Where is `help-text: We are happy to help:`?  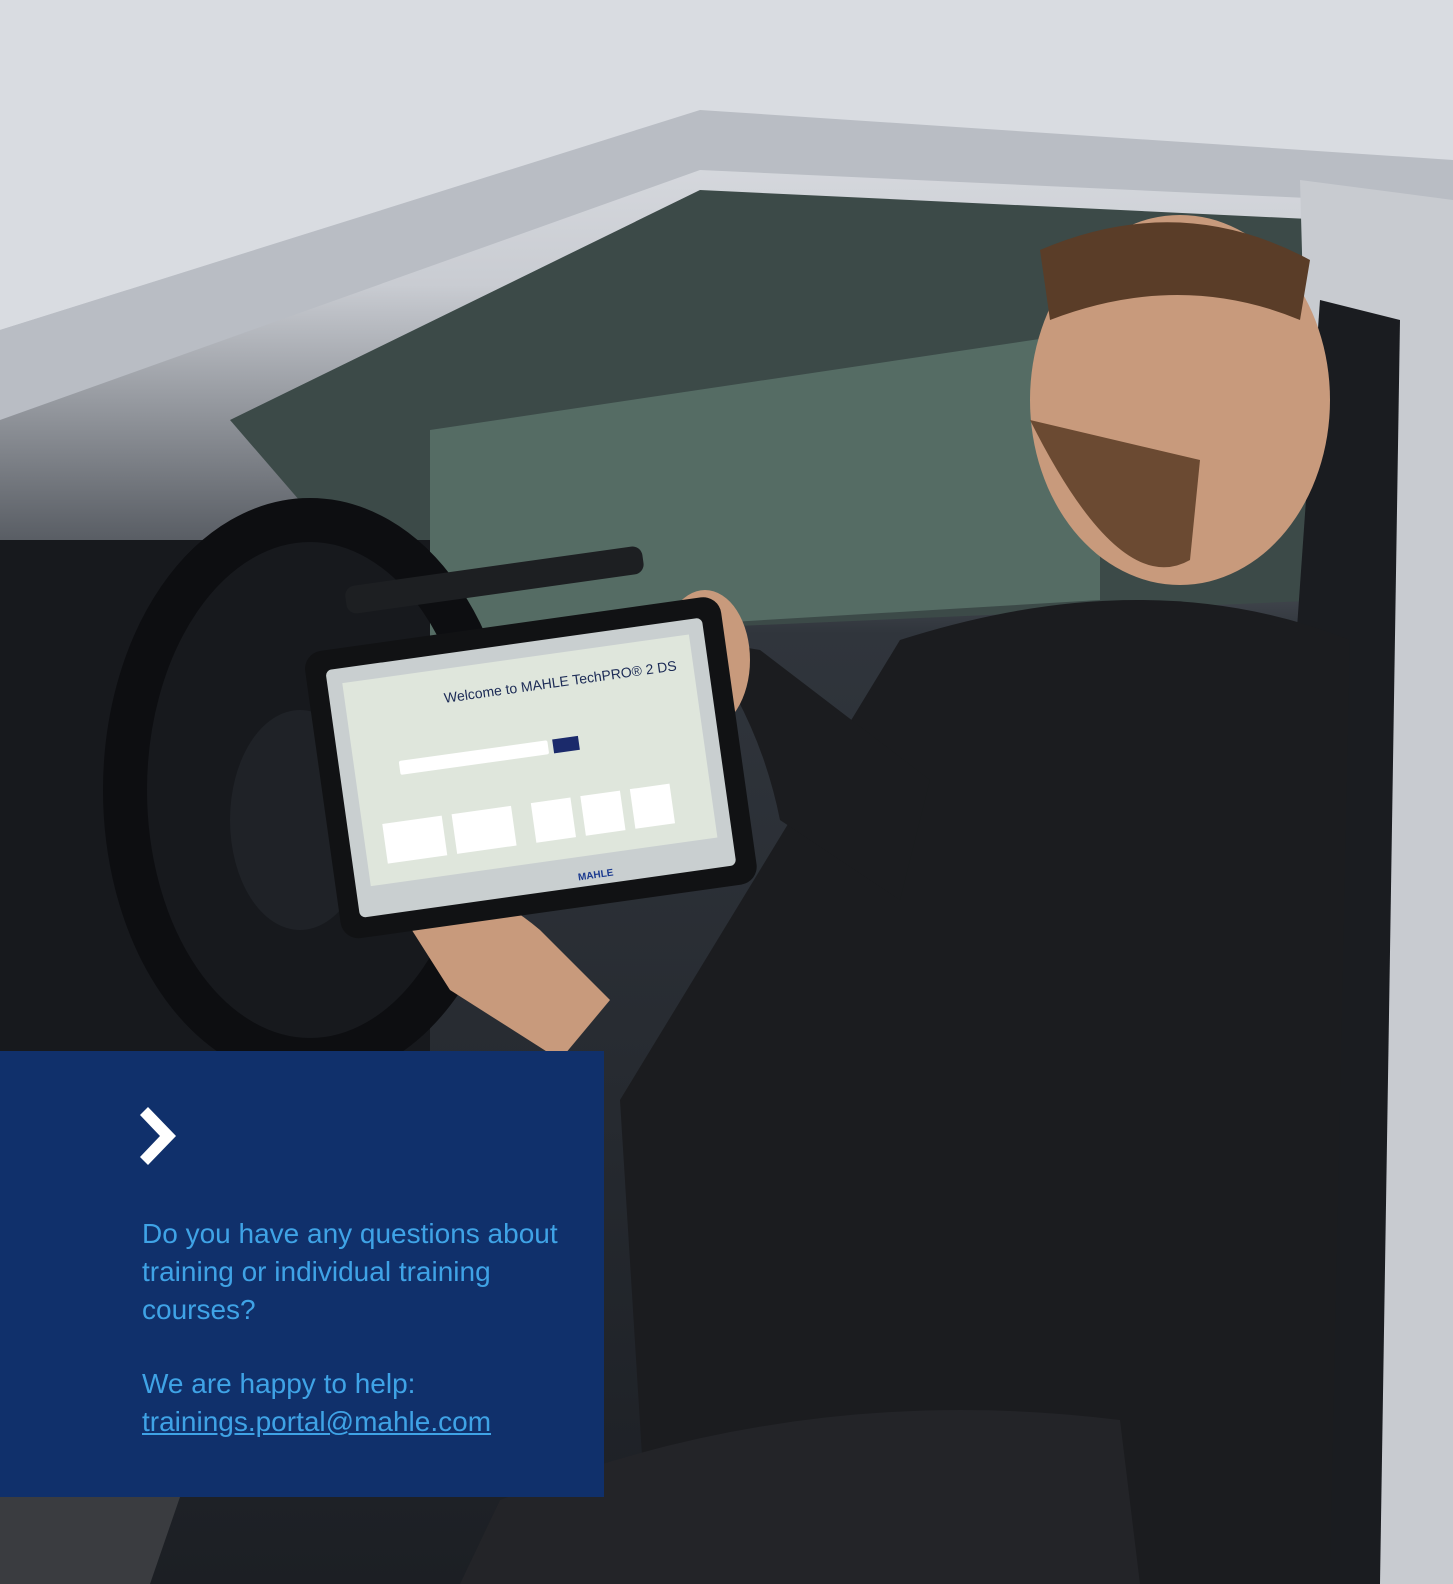 help-text: We are happy to help: is located at coordinates (279, 1383).